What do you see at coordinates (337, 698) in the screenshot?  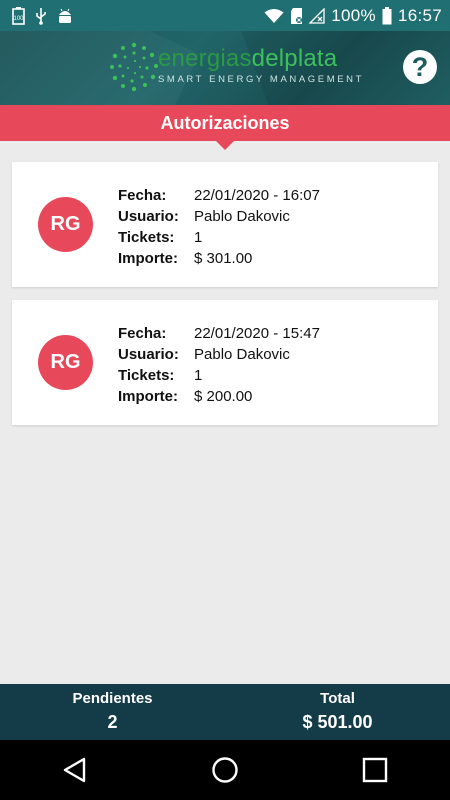 I see `total-label: Total` at bounding box center [337, 698].